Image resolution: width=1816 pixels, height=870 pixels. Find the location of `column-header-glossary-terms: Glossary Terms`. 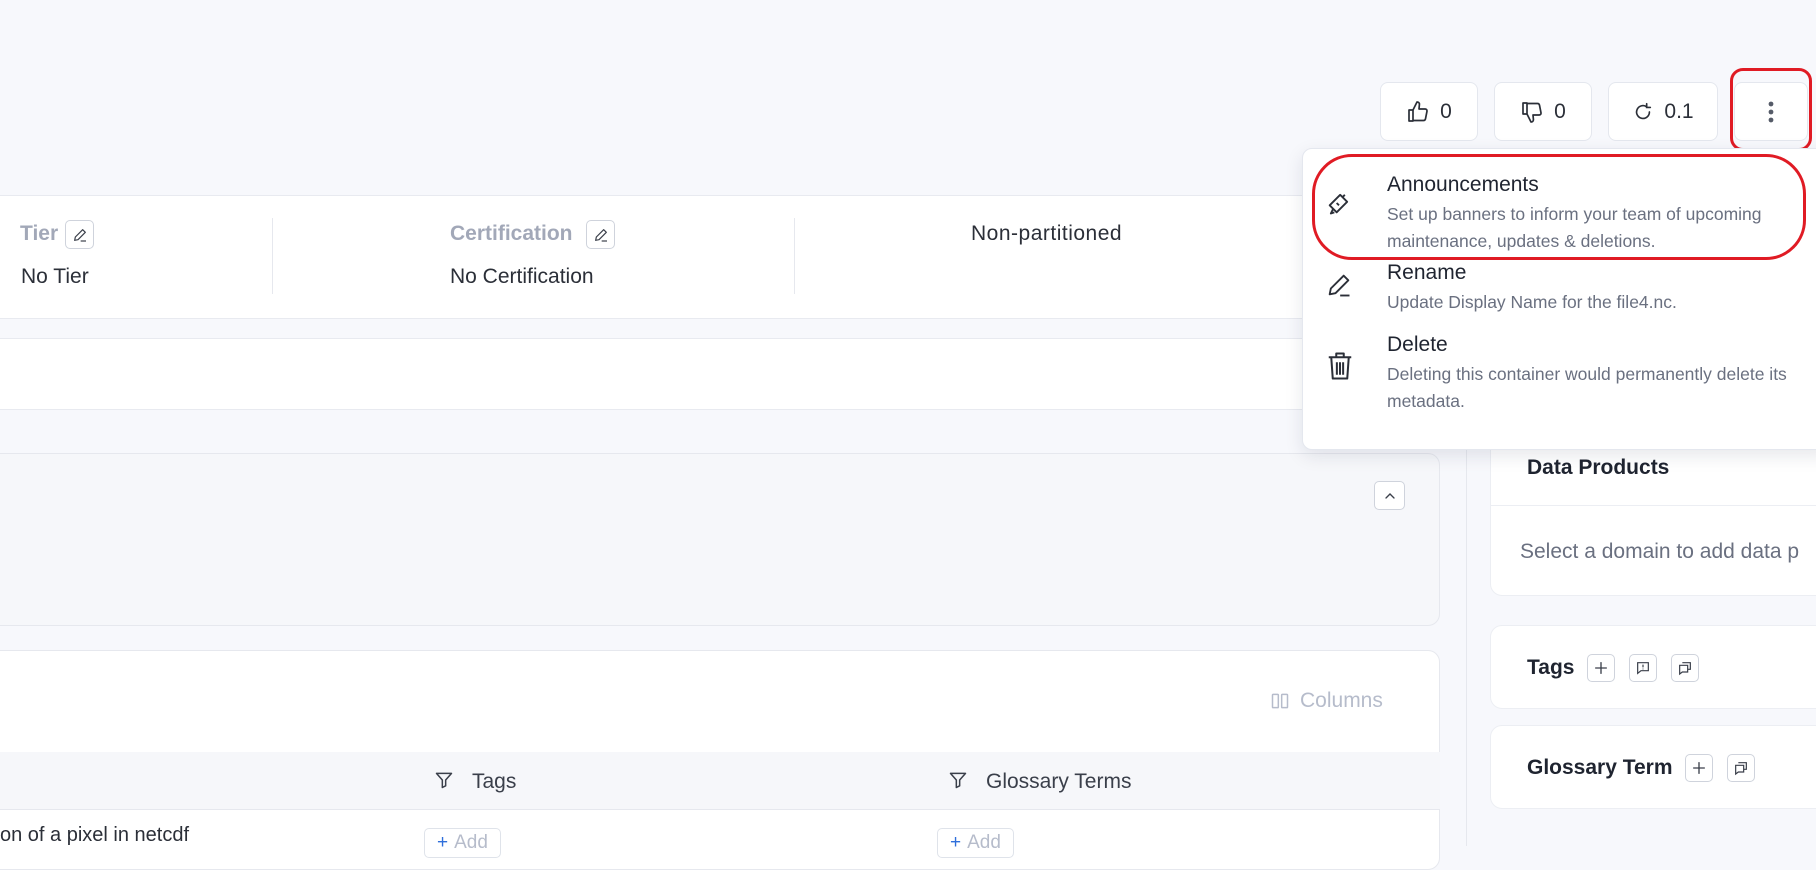

column-header-glossary-terms: Glossary Terms is located at coordinates (1058, 782).